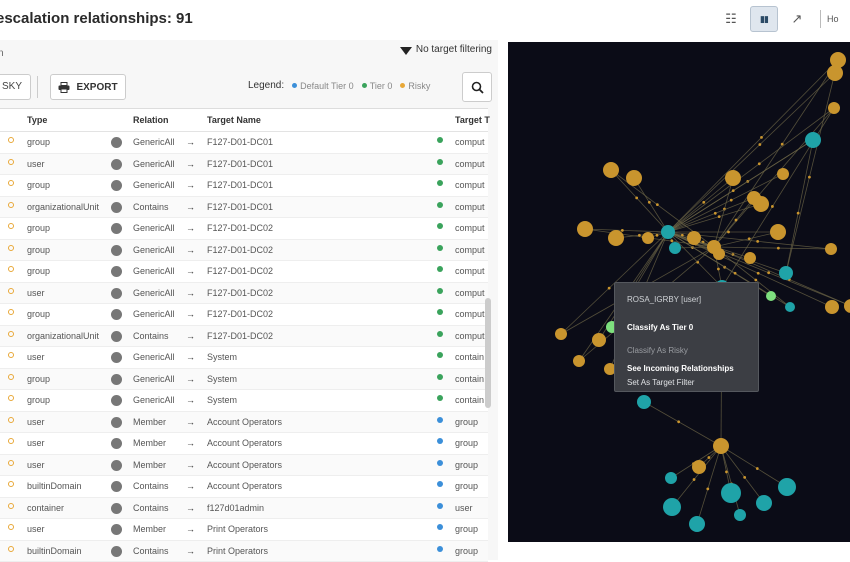  What do you see at coordinates (797, 19) in the screenshot?
I see `graph-view-button: ↗` at bounding box center [797, 19].